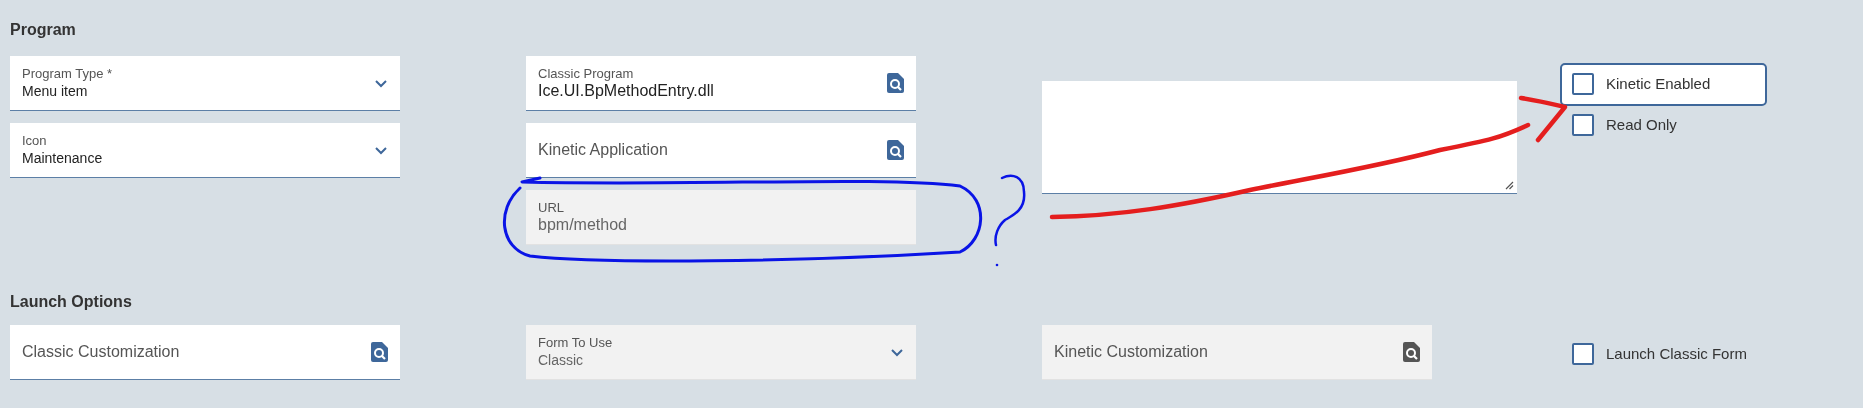 The height and width of the screenshot is (408, 1863). What do you see at coordinates (205, 352) in the screenshot?
I see `lookup-field: Classic Customization` at bounding box center [205, 352].